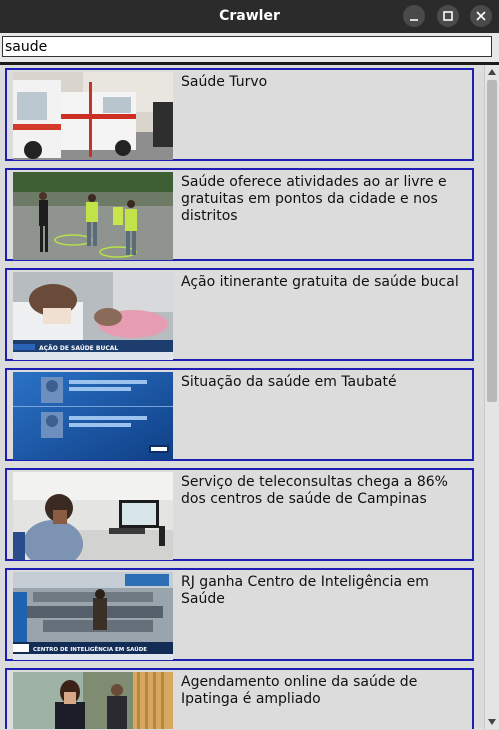  I want to click on thumbnail-banner-text: AÇÃO DE SAÚDE BUCAL, so click(78, 348).